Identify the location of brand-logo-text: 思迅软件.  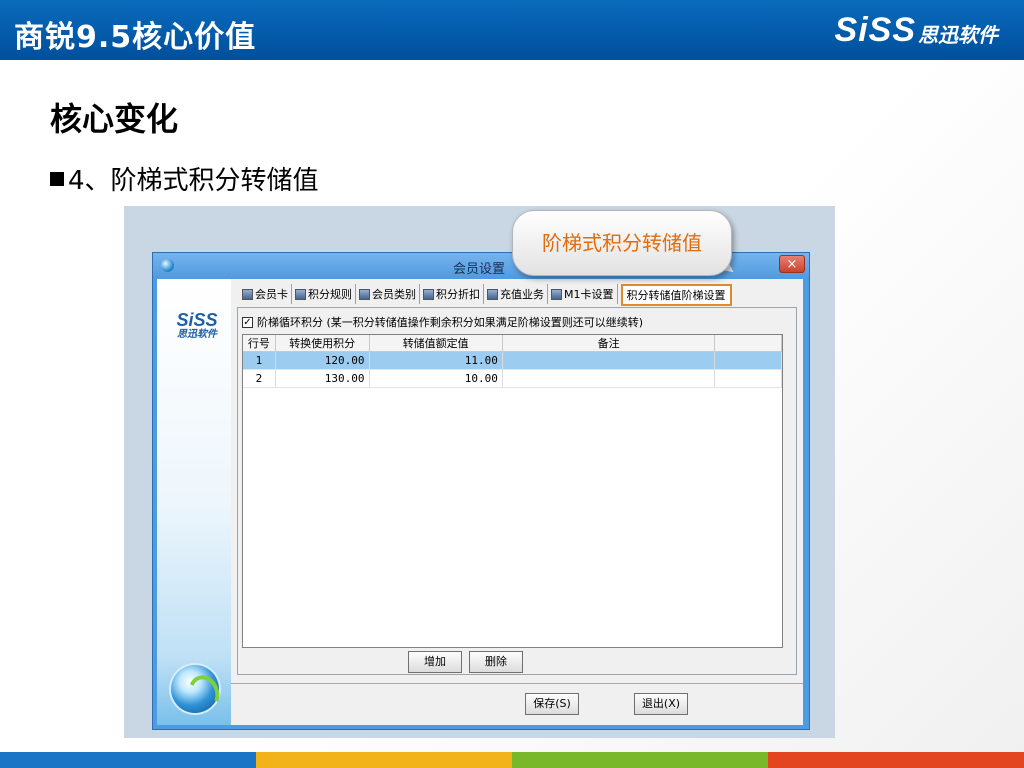
(958, 34).